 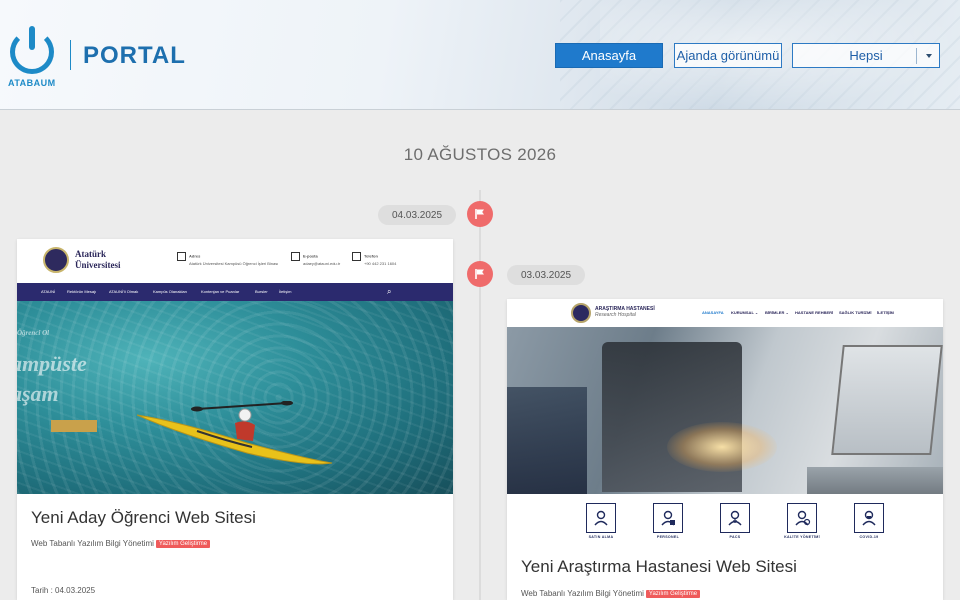 I want to click on card-title: Yeni Aday Öğrenci Web Sitesi, so click(x=143, y=518).